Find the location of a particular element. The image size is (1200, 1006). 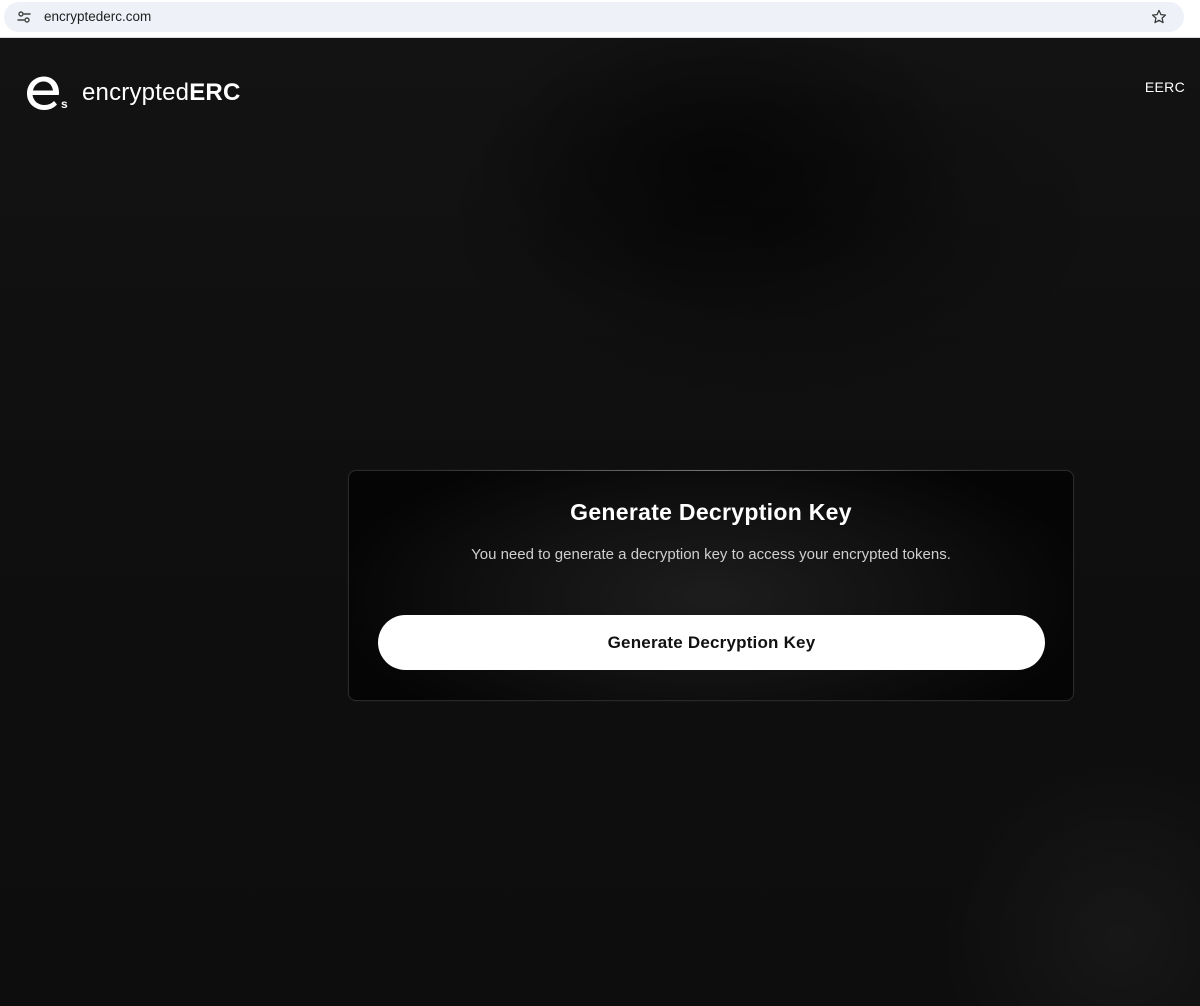

brand-name-bold: ERC is located at coordinates (215, 92).